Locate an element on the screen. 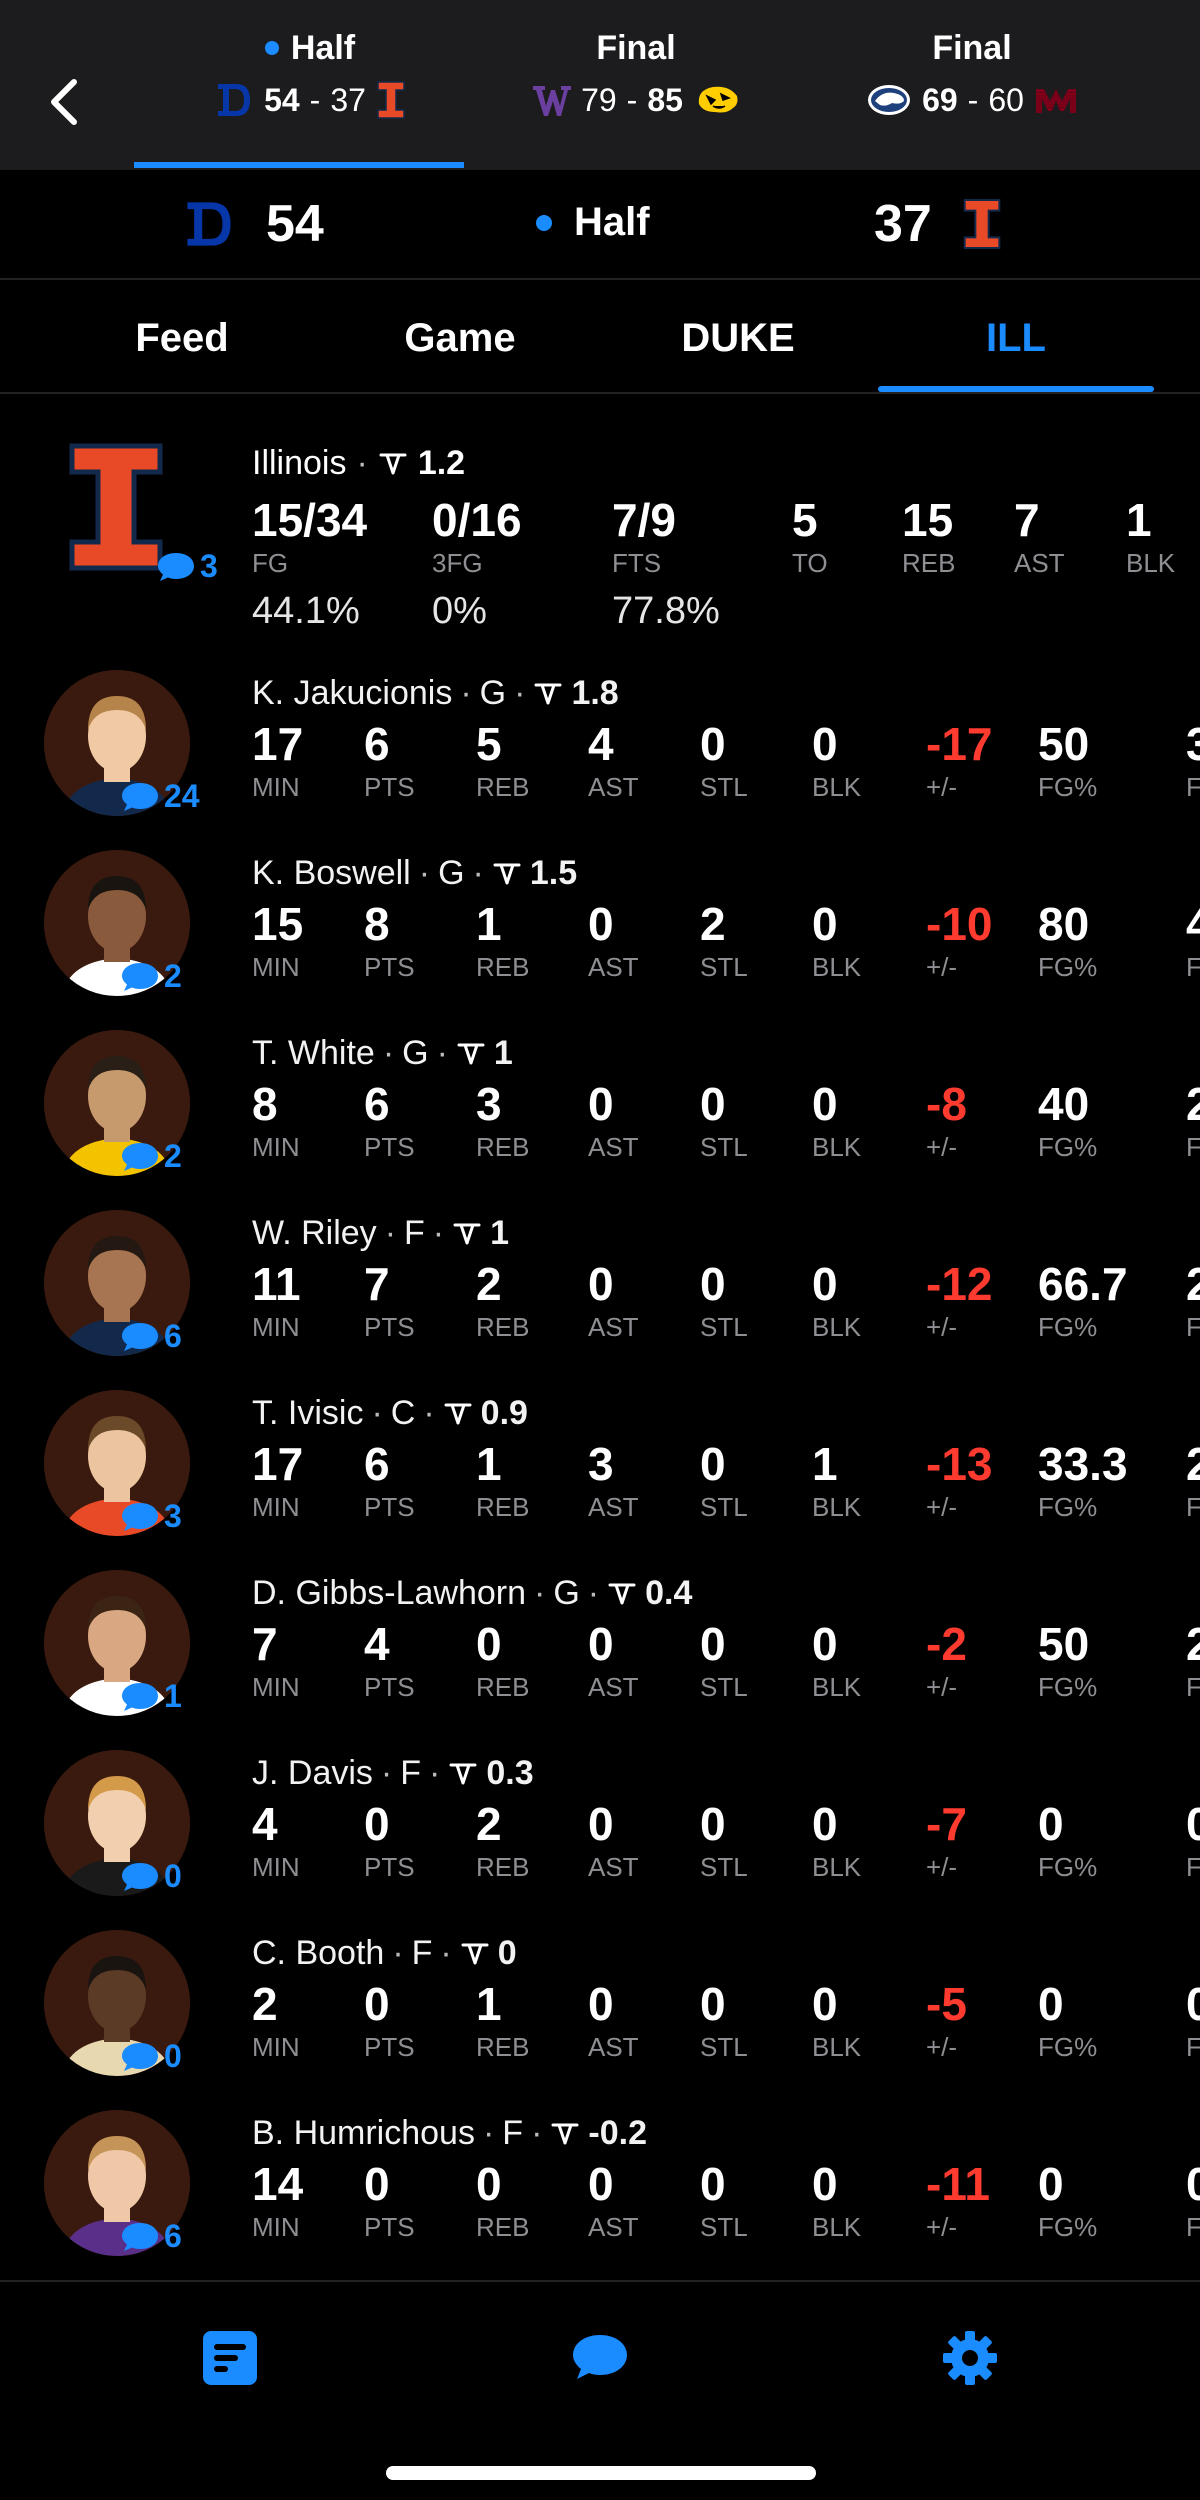 The image size is (1200, 2500). games-strip: Half 54-37 Final 79-85 Final 69 - 60 is located at coordinates (600, 85).